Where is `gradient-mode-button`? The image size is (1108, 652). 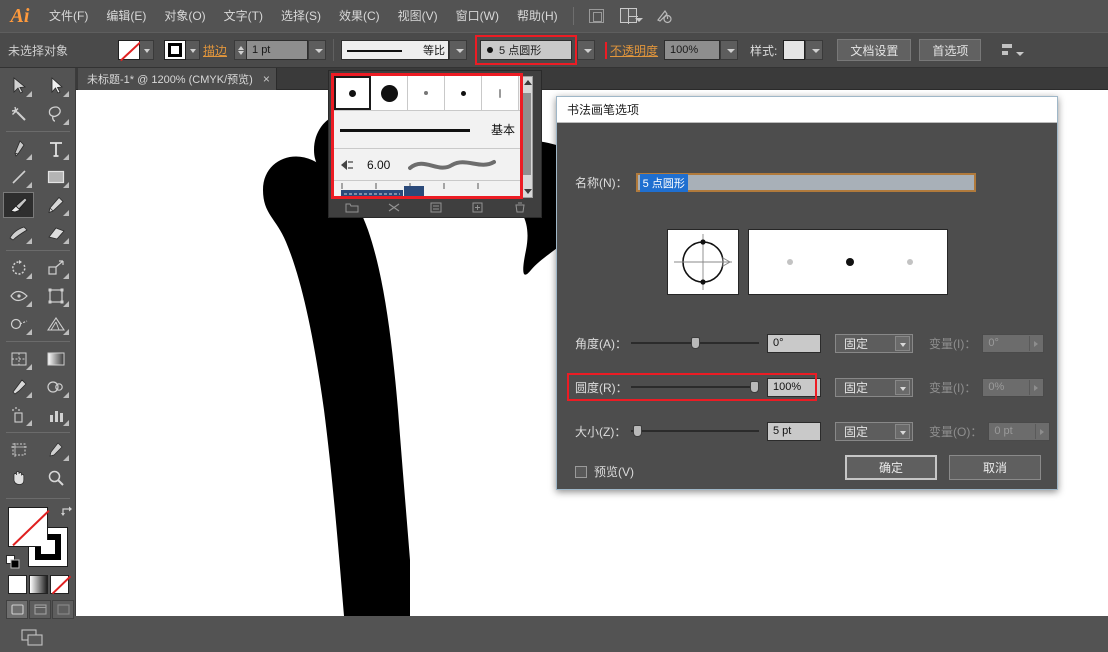 gradient-mode-button is located at coordinates (38, 584).